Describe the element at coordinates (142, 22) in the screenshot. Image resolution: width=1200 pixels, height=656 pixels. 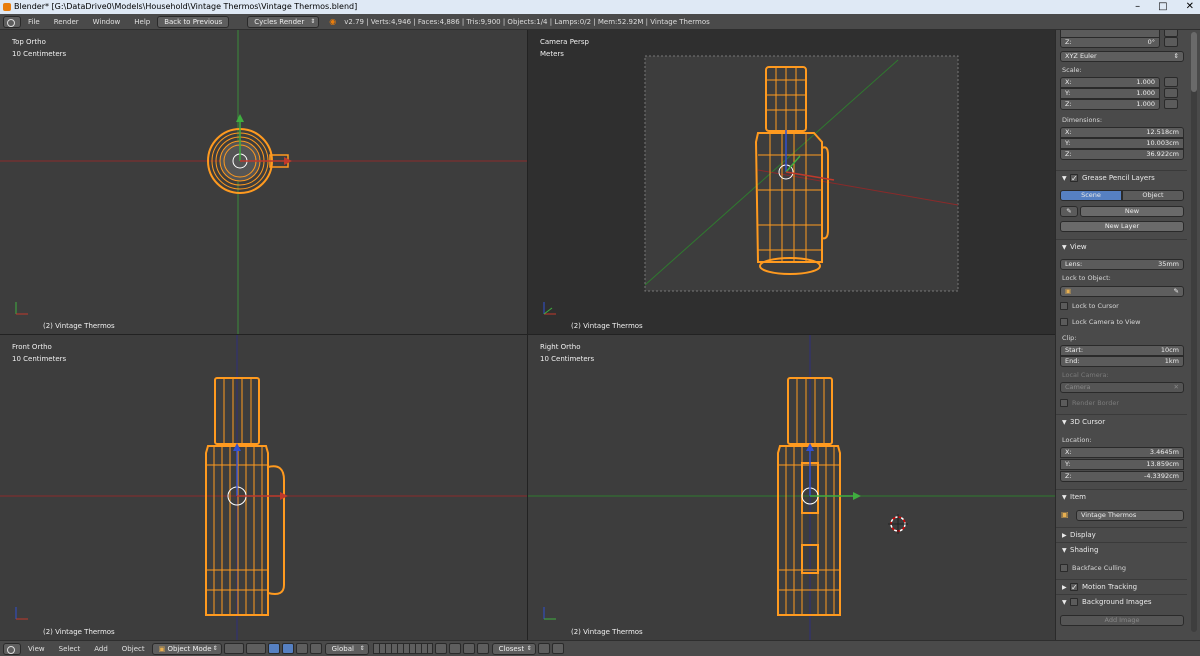
I see `menu-help: Help` at that location.